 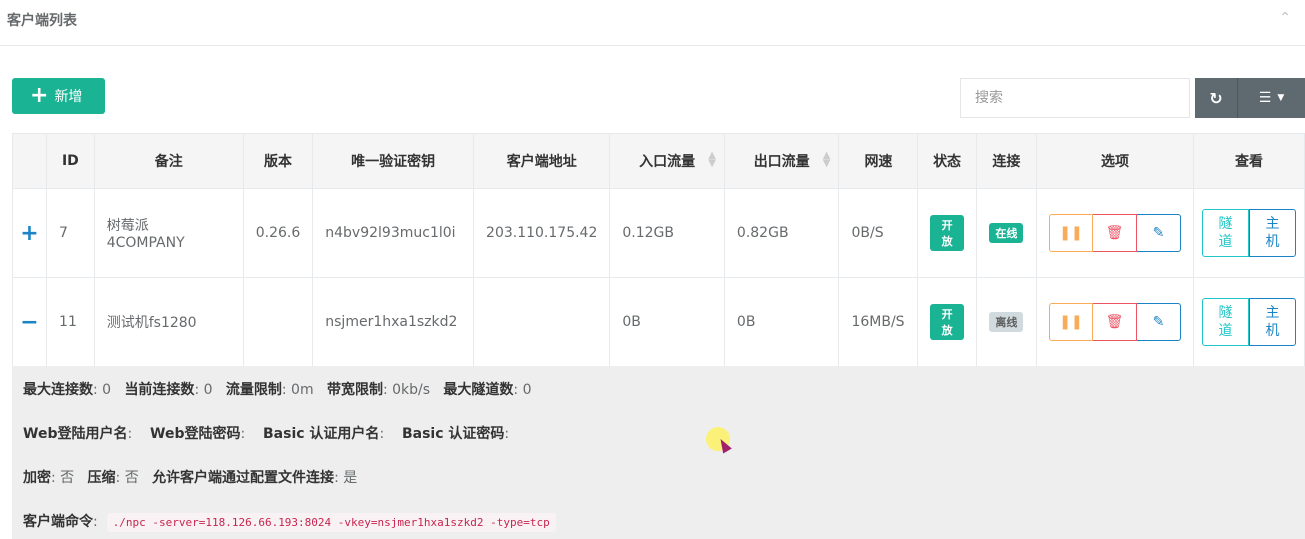 I want to click on cell-vkey: nsjmer1hxa1szkd2, so click(x=393, y=322).